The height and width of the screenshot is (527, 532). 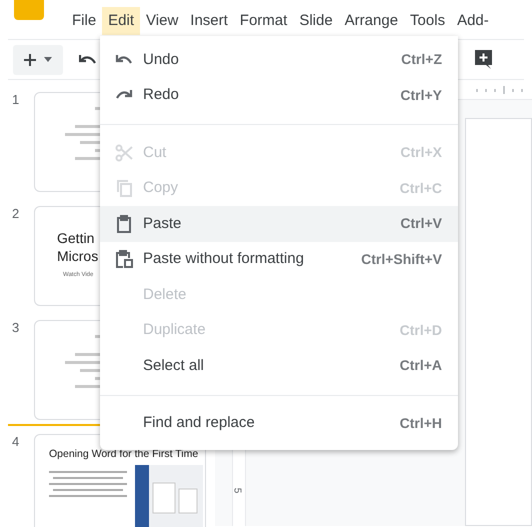 What do you see at coordinates (279, 95) in the screenshot?
I see `menu-item: Redo Ctrl+Y` at bounding box center [279, 95].